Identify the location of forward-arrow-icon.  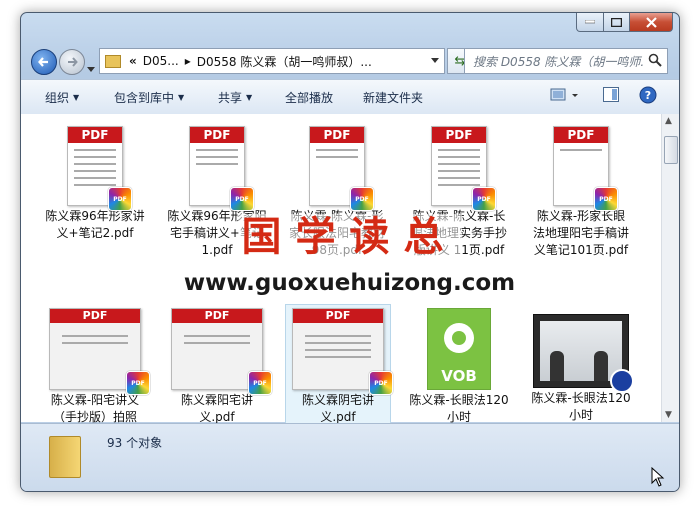
(73, 62).